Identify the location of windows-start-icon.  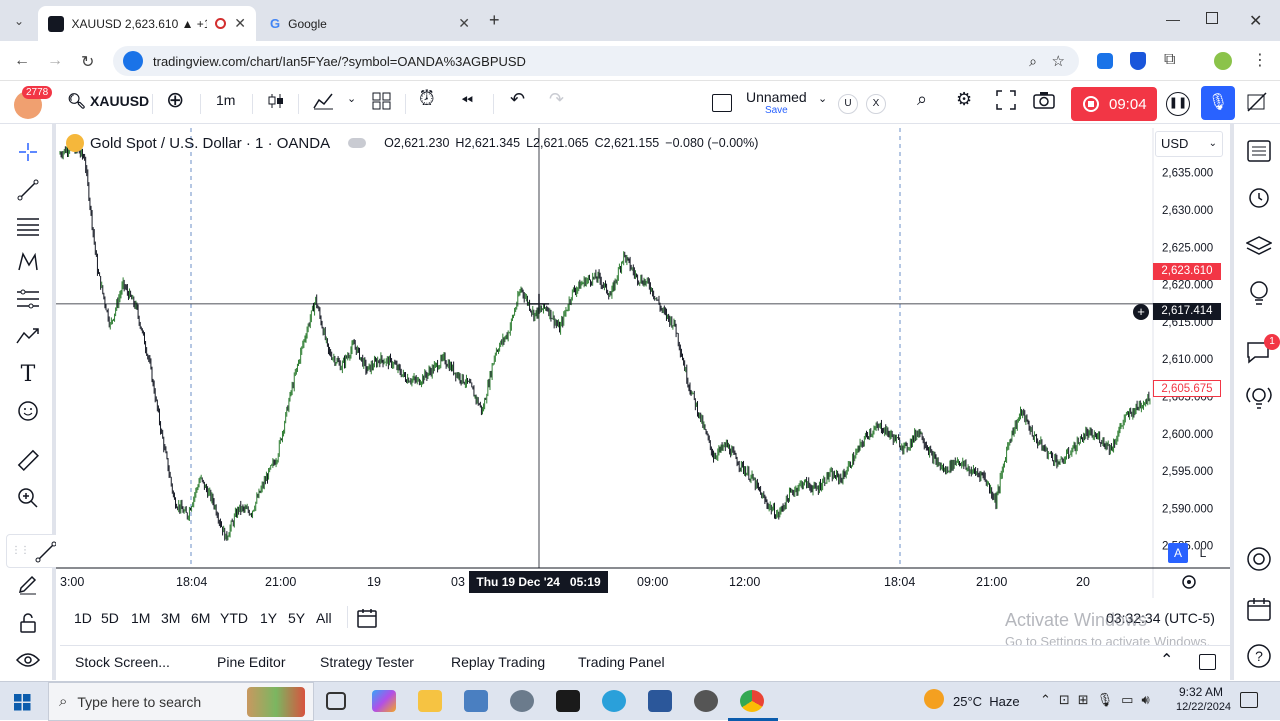
(22, 702).